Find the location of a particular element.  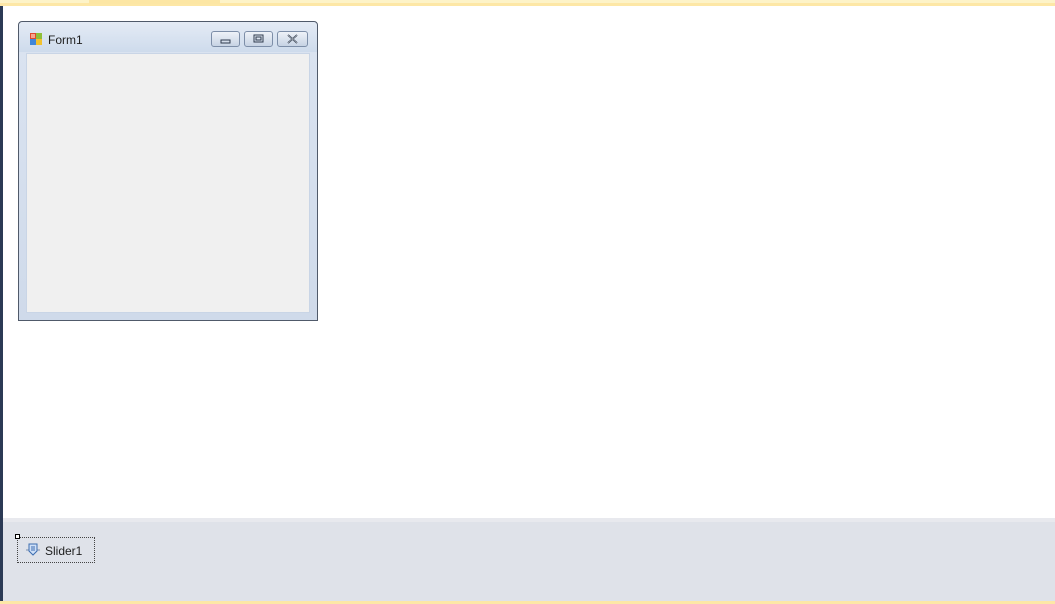

slider-icon is located at coordinates (33, 549).